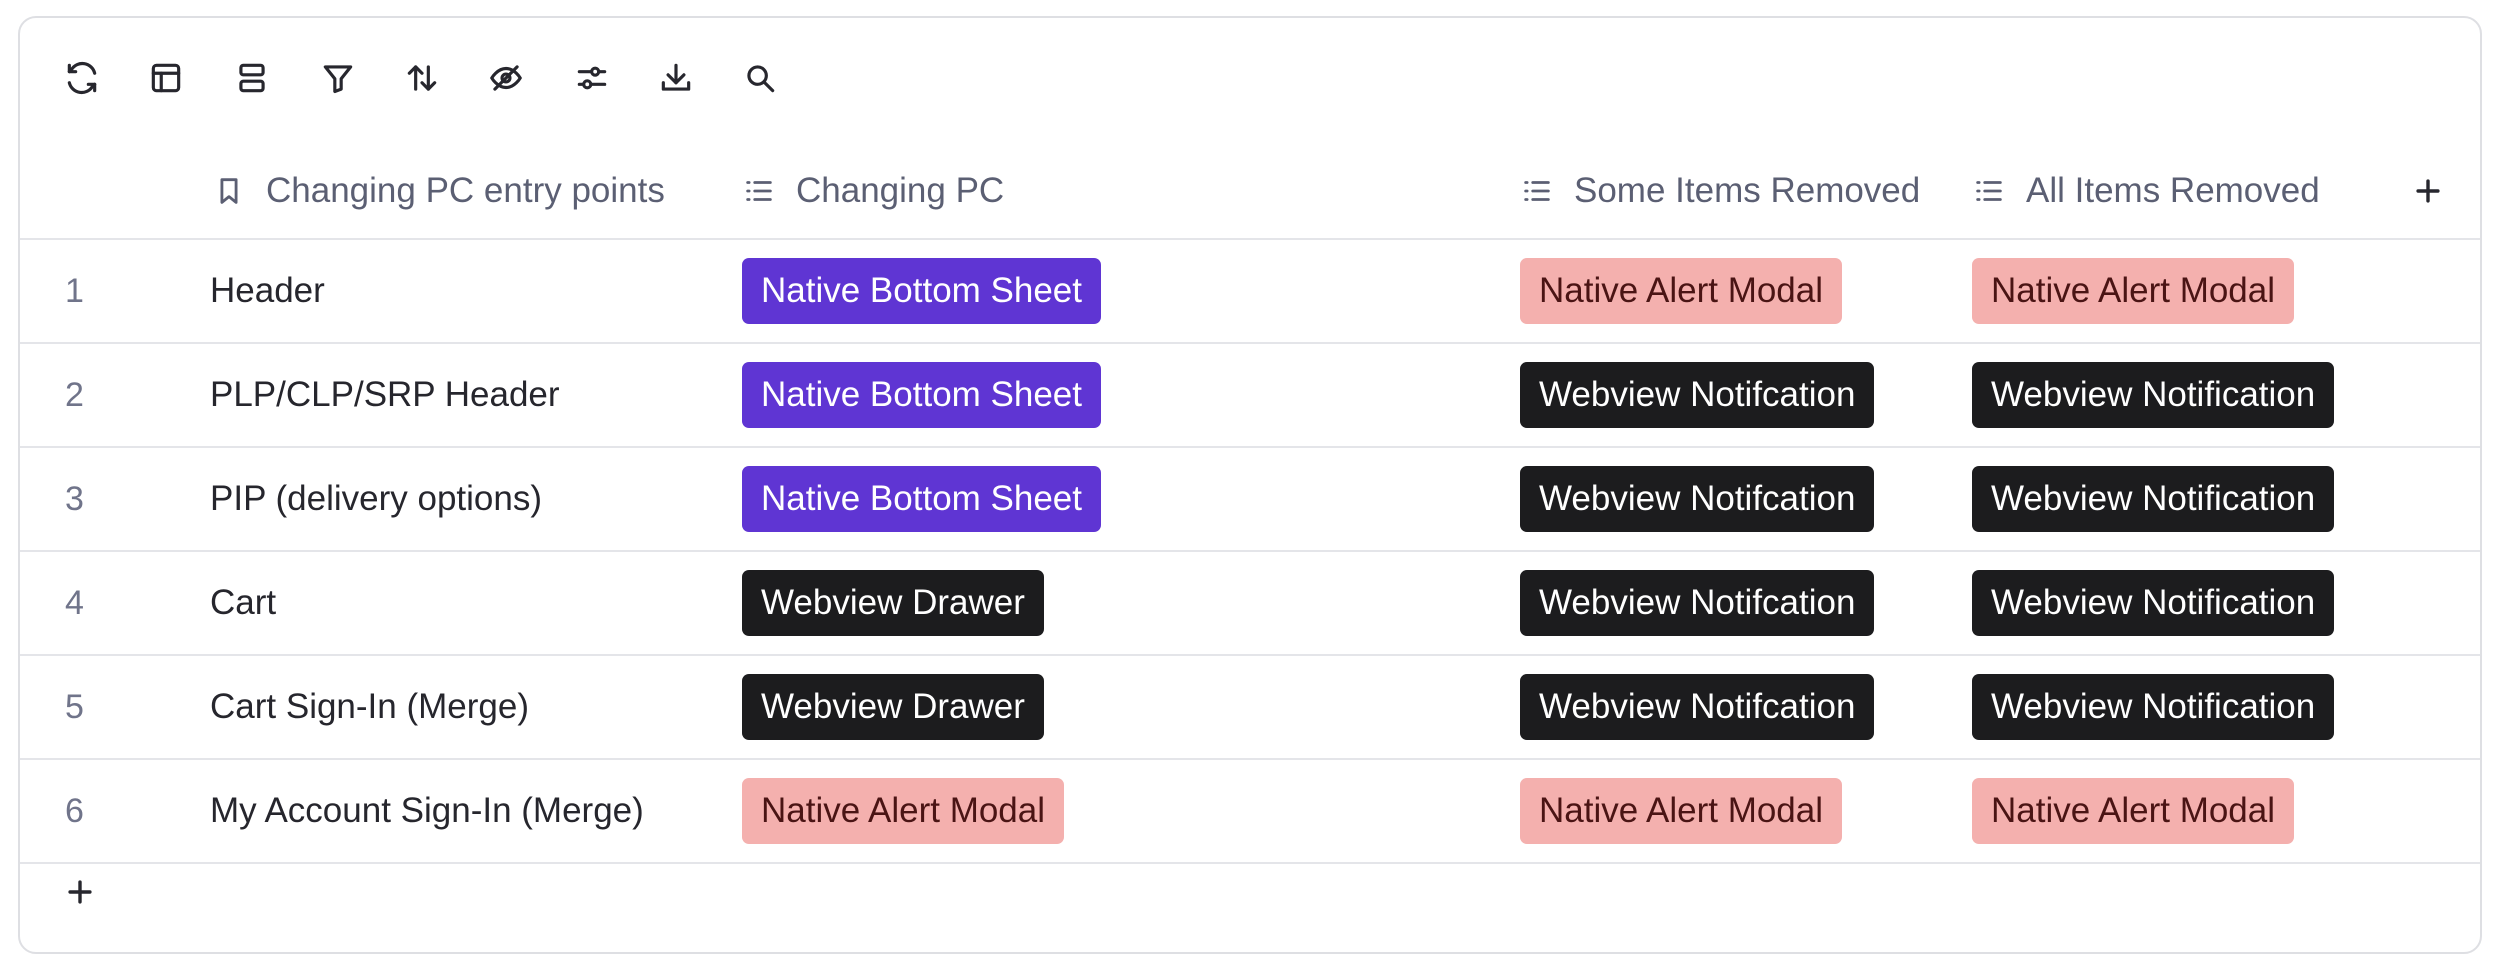 This screenshot has height=970, width=2500. I want to click on column-header-all-items-removed: All Items Removed, so click(2146, 190).